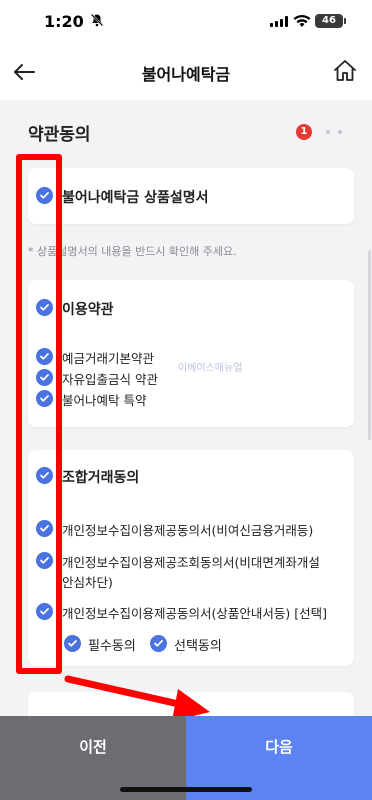  Describe the element at coordinates (279, 21) in the screenshot. I see `signal-icon` at that location.